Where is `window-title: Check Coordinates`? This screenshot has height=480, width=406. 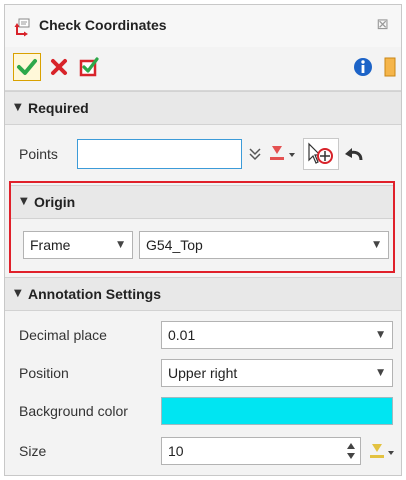
window-title: Check Coordinates is located at coordinates (103, 25).